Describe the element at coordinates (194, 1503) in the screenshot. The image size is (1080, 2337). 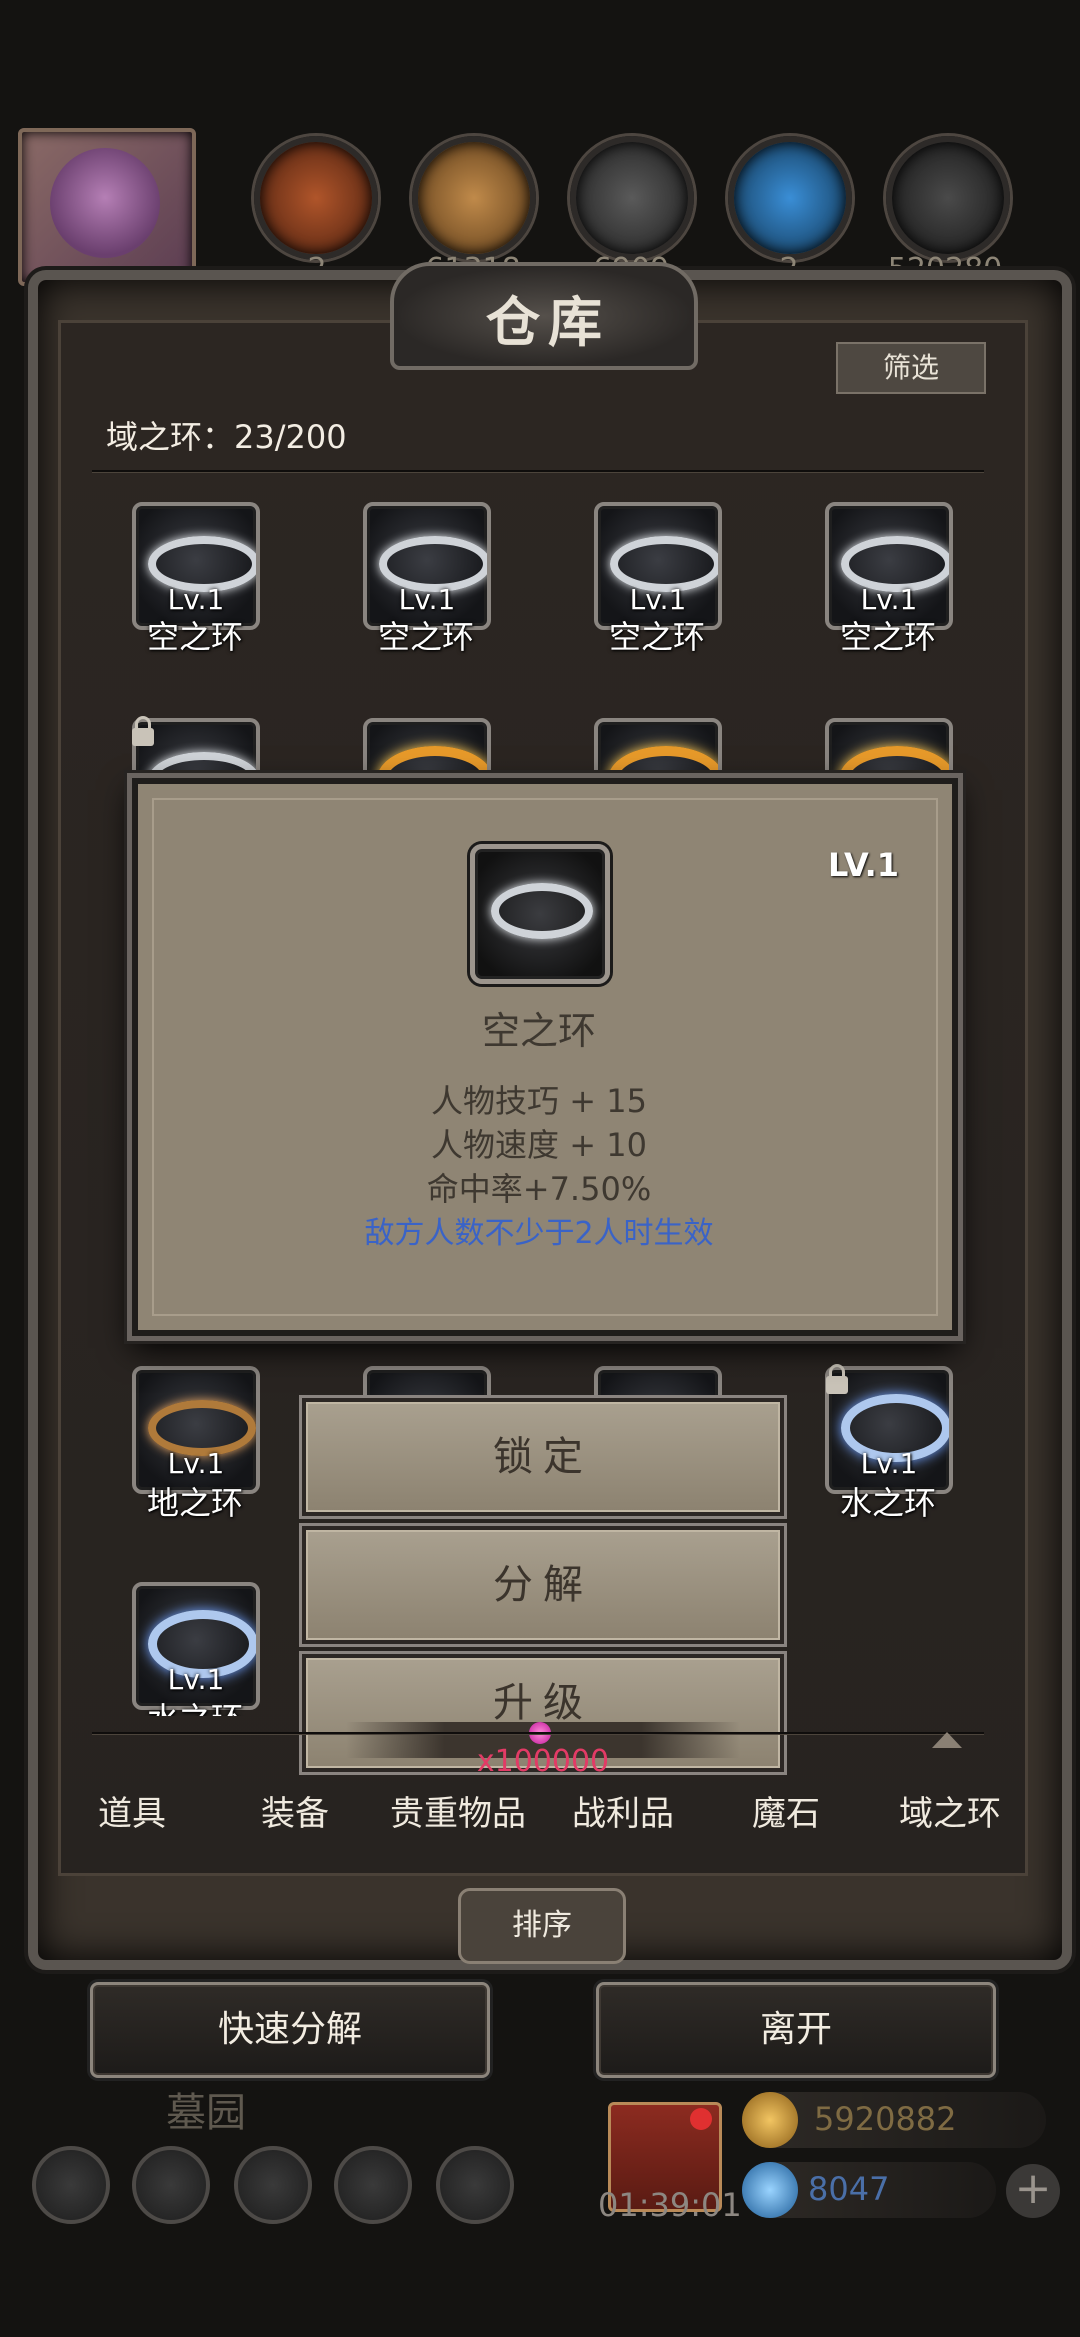
I see `item-name: 地之环` at that location.